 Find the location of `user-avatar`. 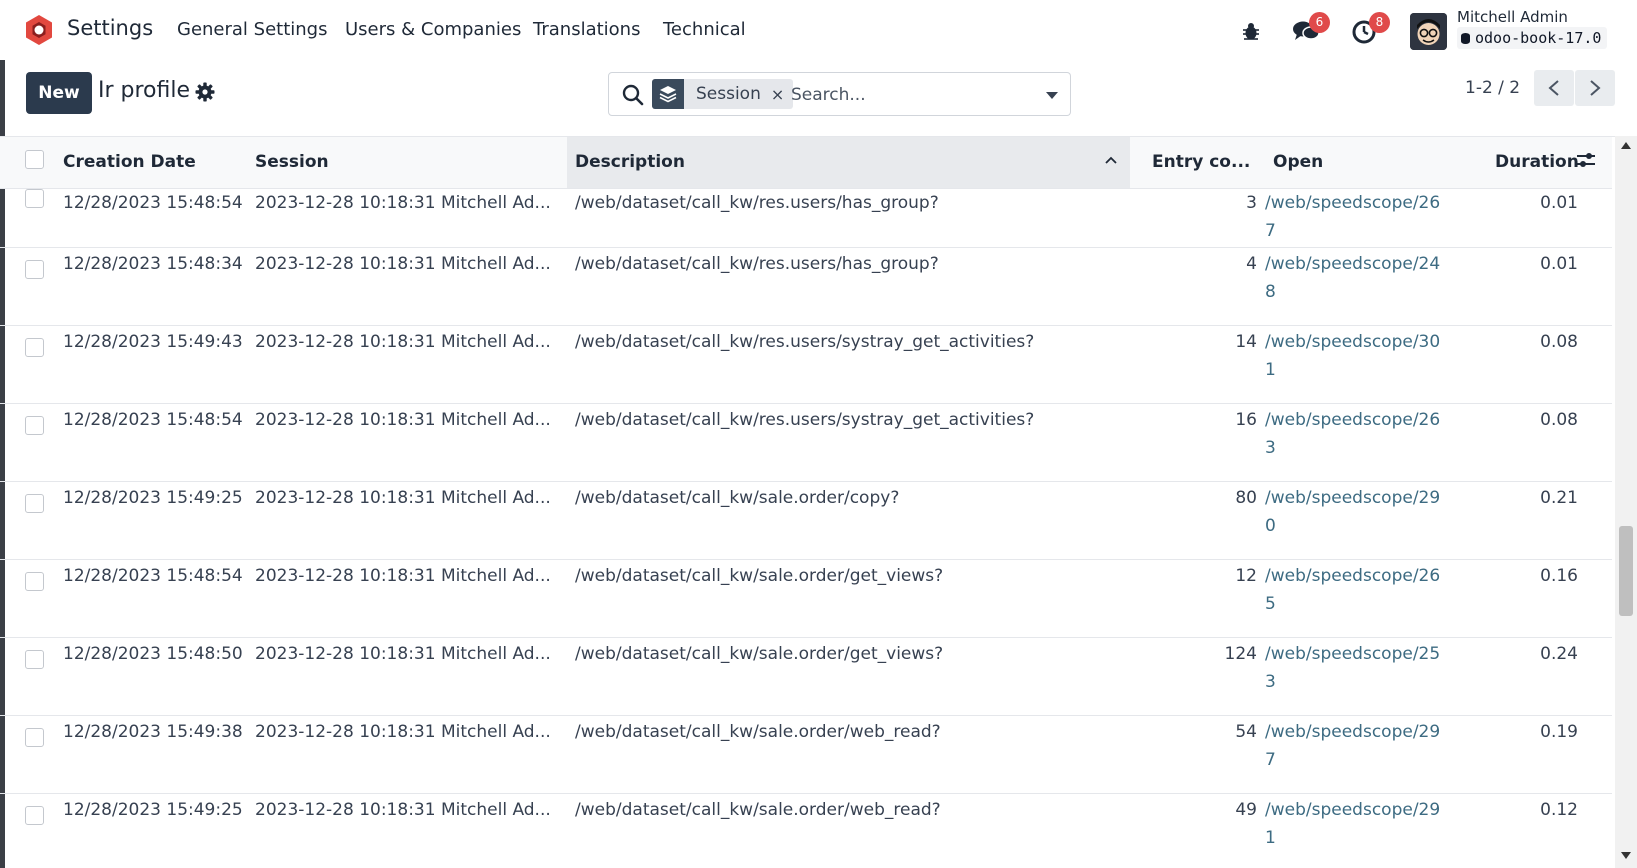

user-avatar is located at coordinates (1428, 31).